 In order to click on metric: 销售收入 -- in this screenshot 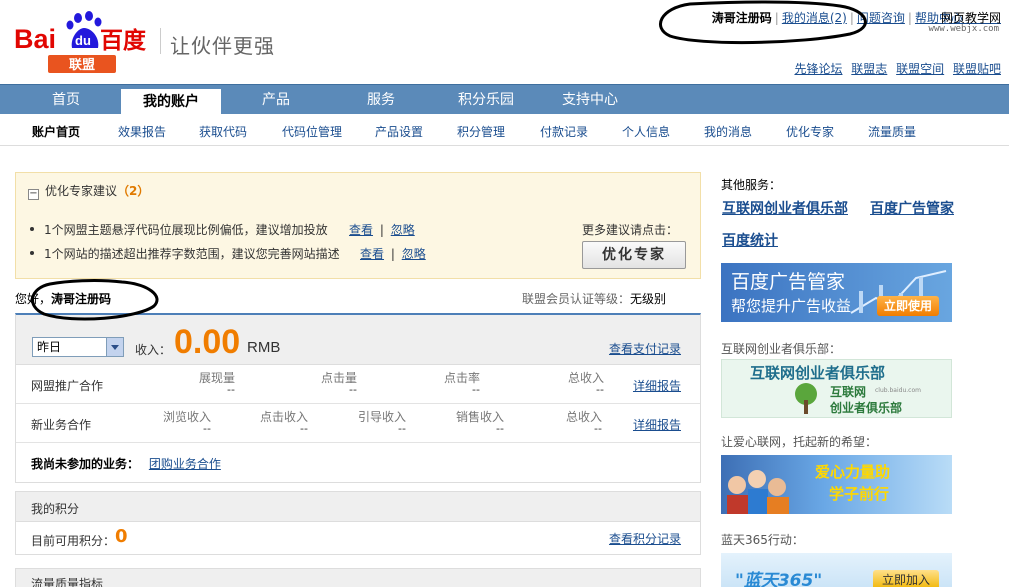, I will do `click(479, 422)`.